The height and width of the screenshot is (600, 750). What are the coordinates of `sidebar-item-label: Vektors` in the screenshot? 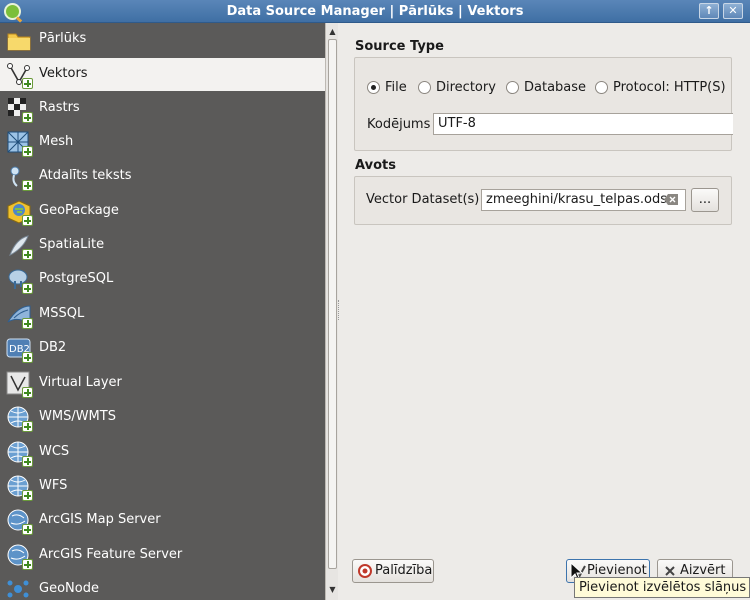 It's located at (63, 73).